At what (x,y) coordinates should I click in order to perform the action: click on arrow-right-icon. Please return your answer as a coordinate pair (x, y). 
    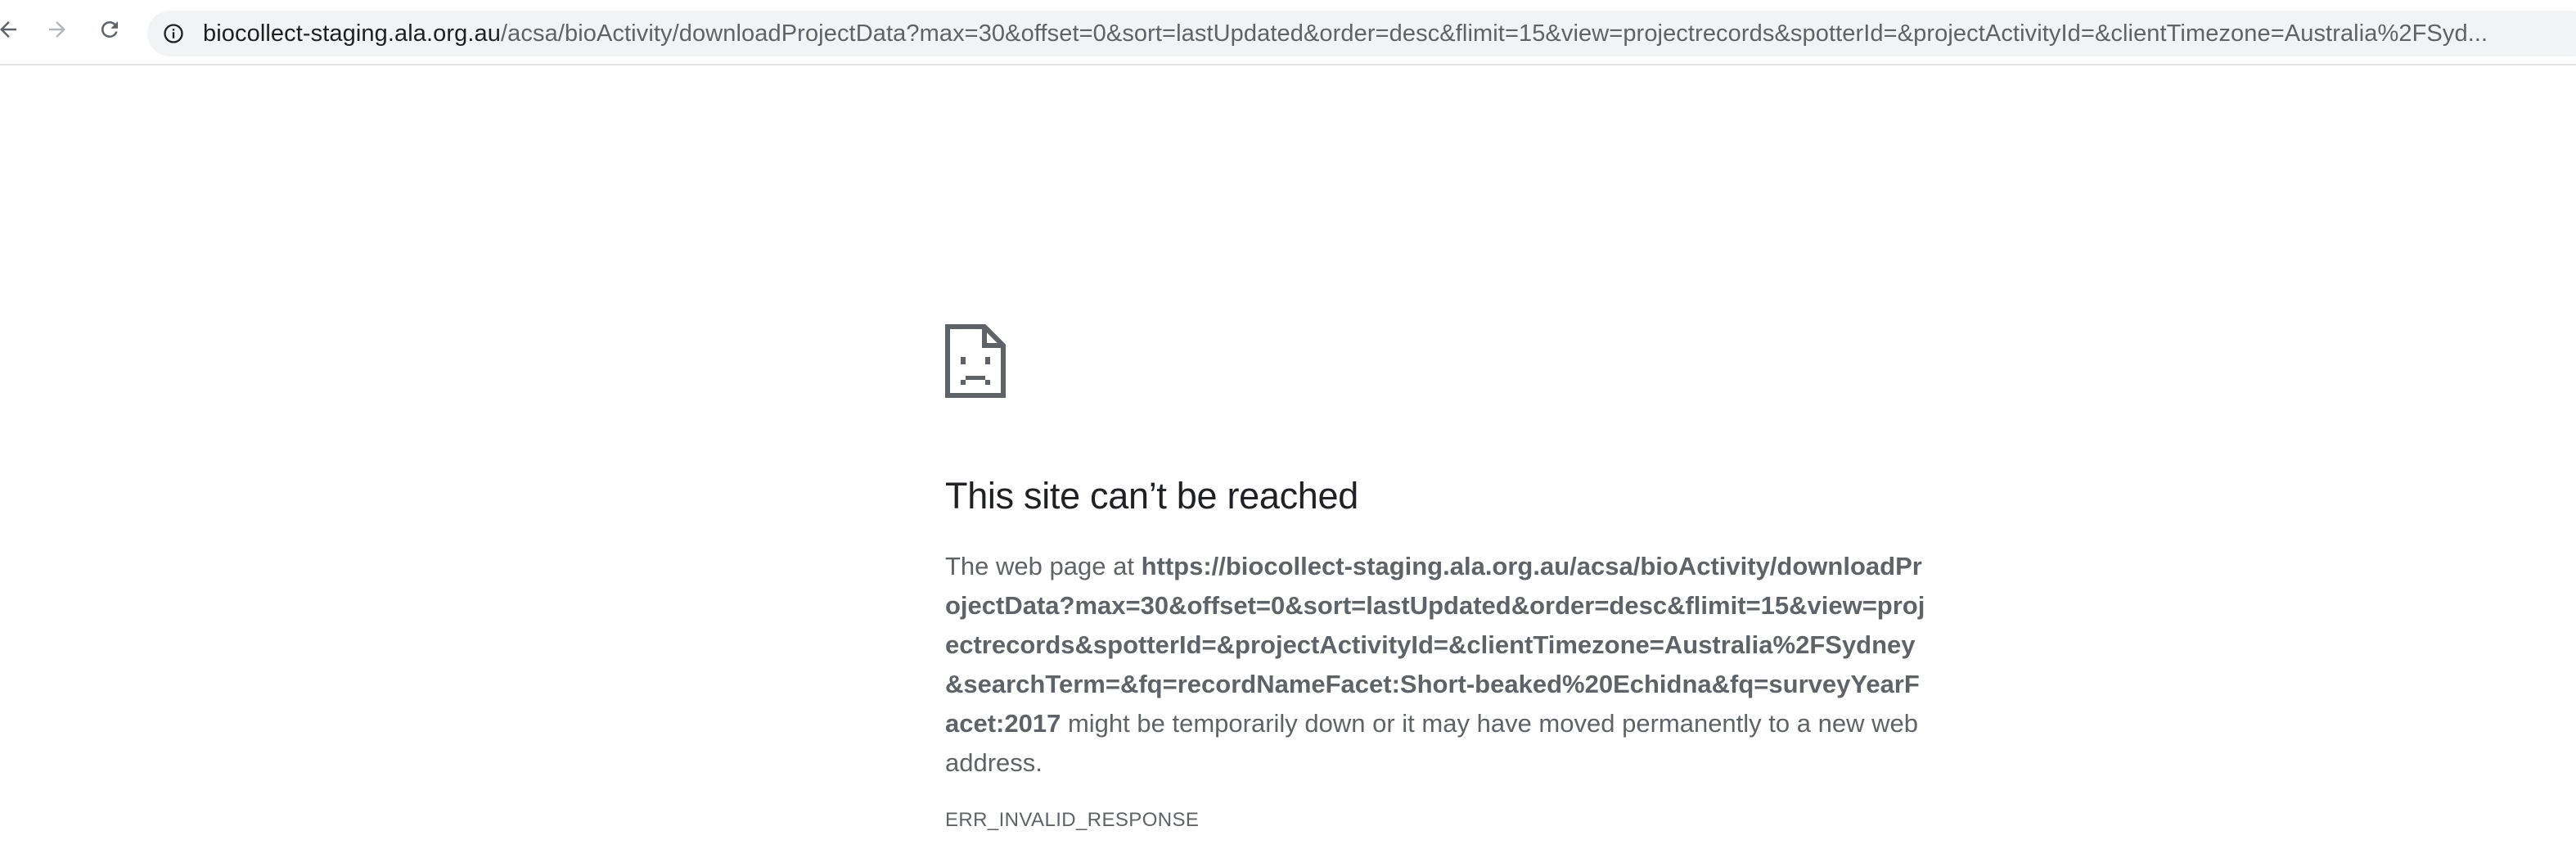
    Looking at the image, I should click on (57, 30).